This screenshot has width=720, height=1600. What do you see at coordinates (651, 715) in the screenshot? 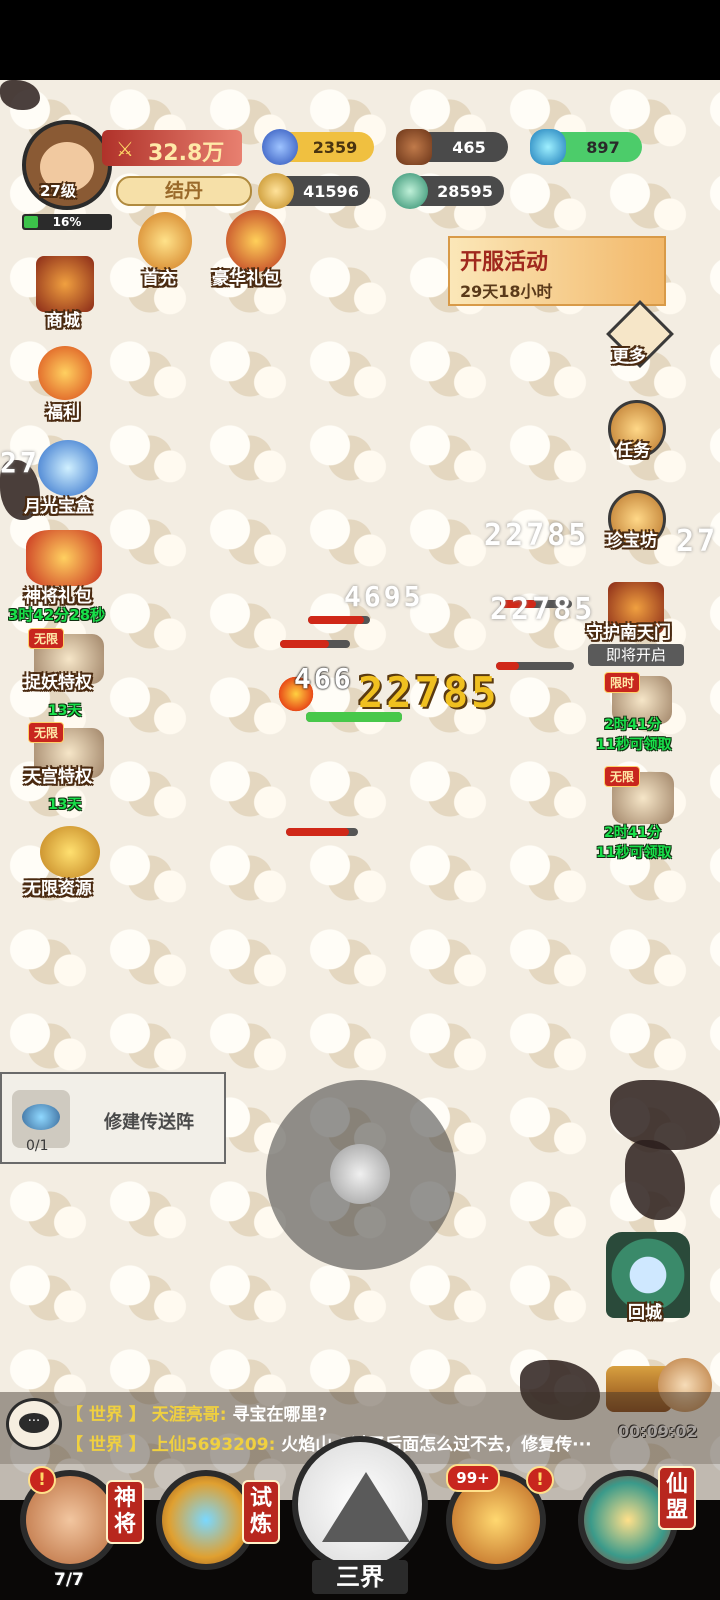
I see `limited-reward-button: 限时 2时41分 11秒可领取` at bounding box center [651, 715].